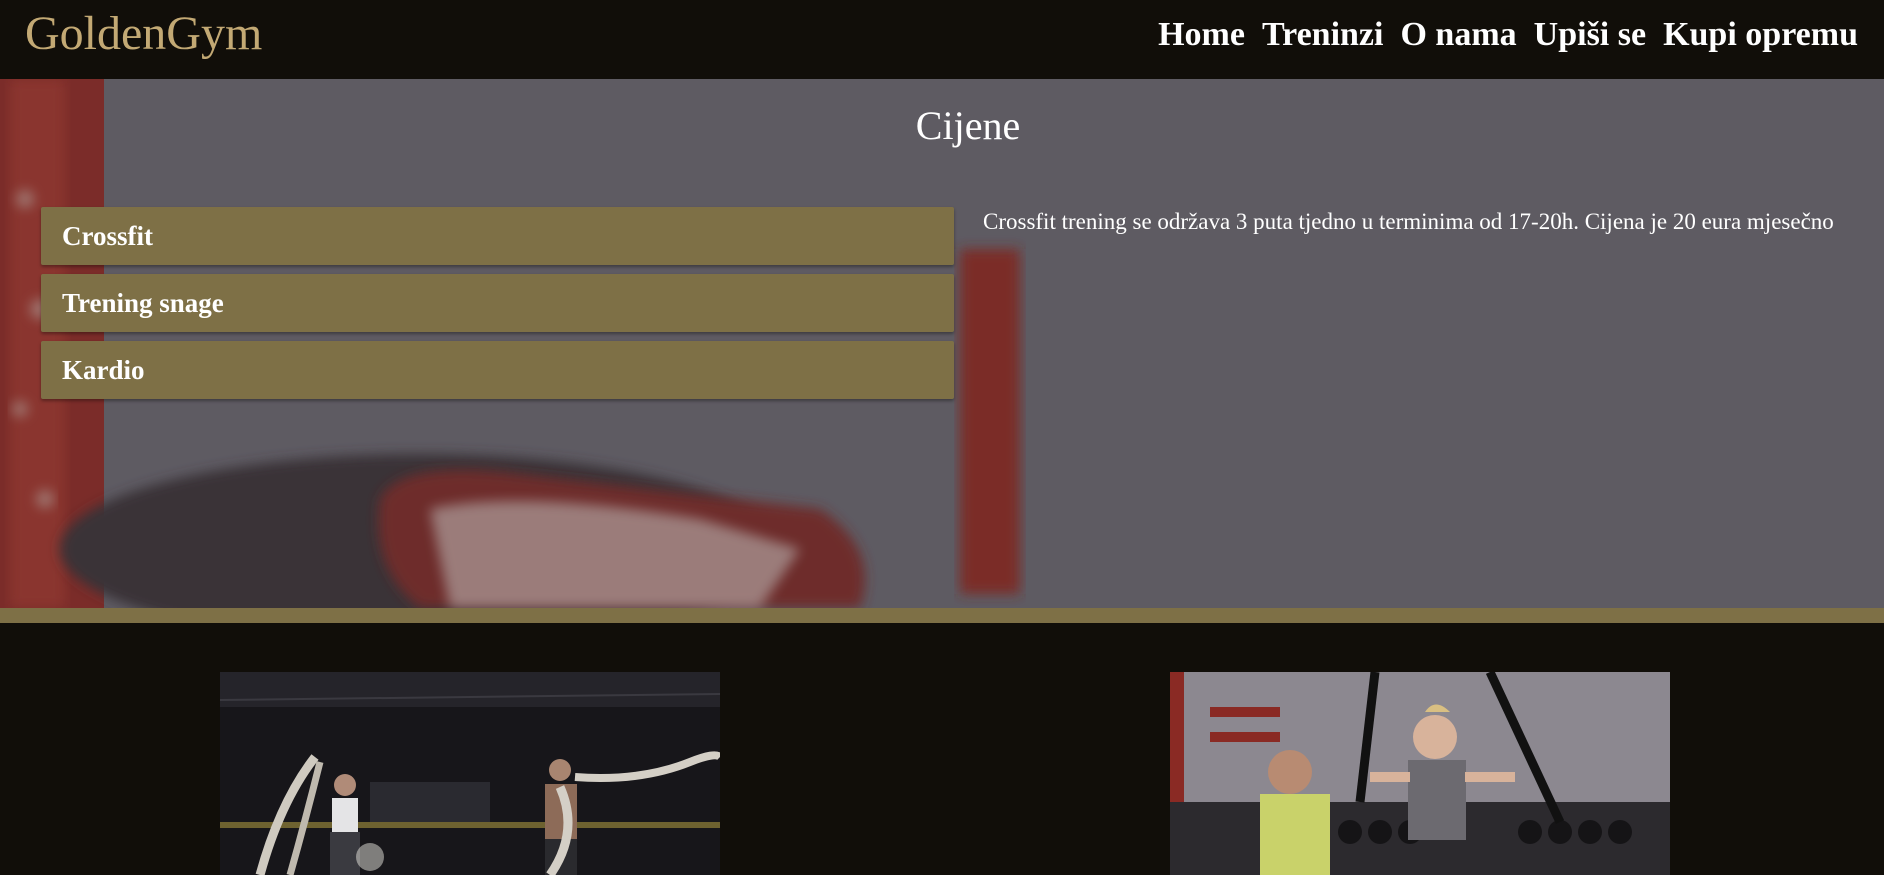 The height and width of the screenshot is (875, 1884). What do you see at coordinates (497, 236) in the screenshot?
I see `accordion-item-crossfit: Crossfit` at bounding box center [497, 236].